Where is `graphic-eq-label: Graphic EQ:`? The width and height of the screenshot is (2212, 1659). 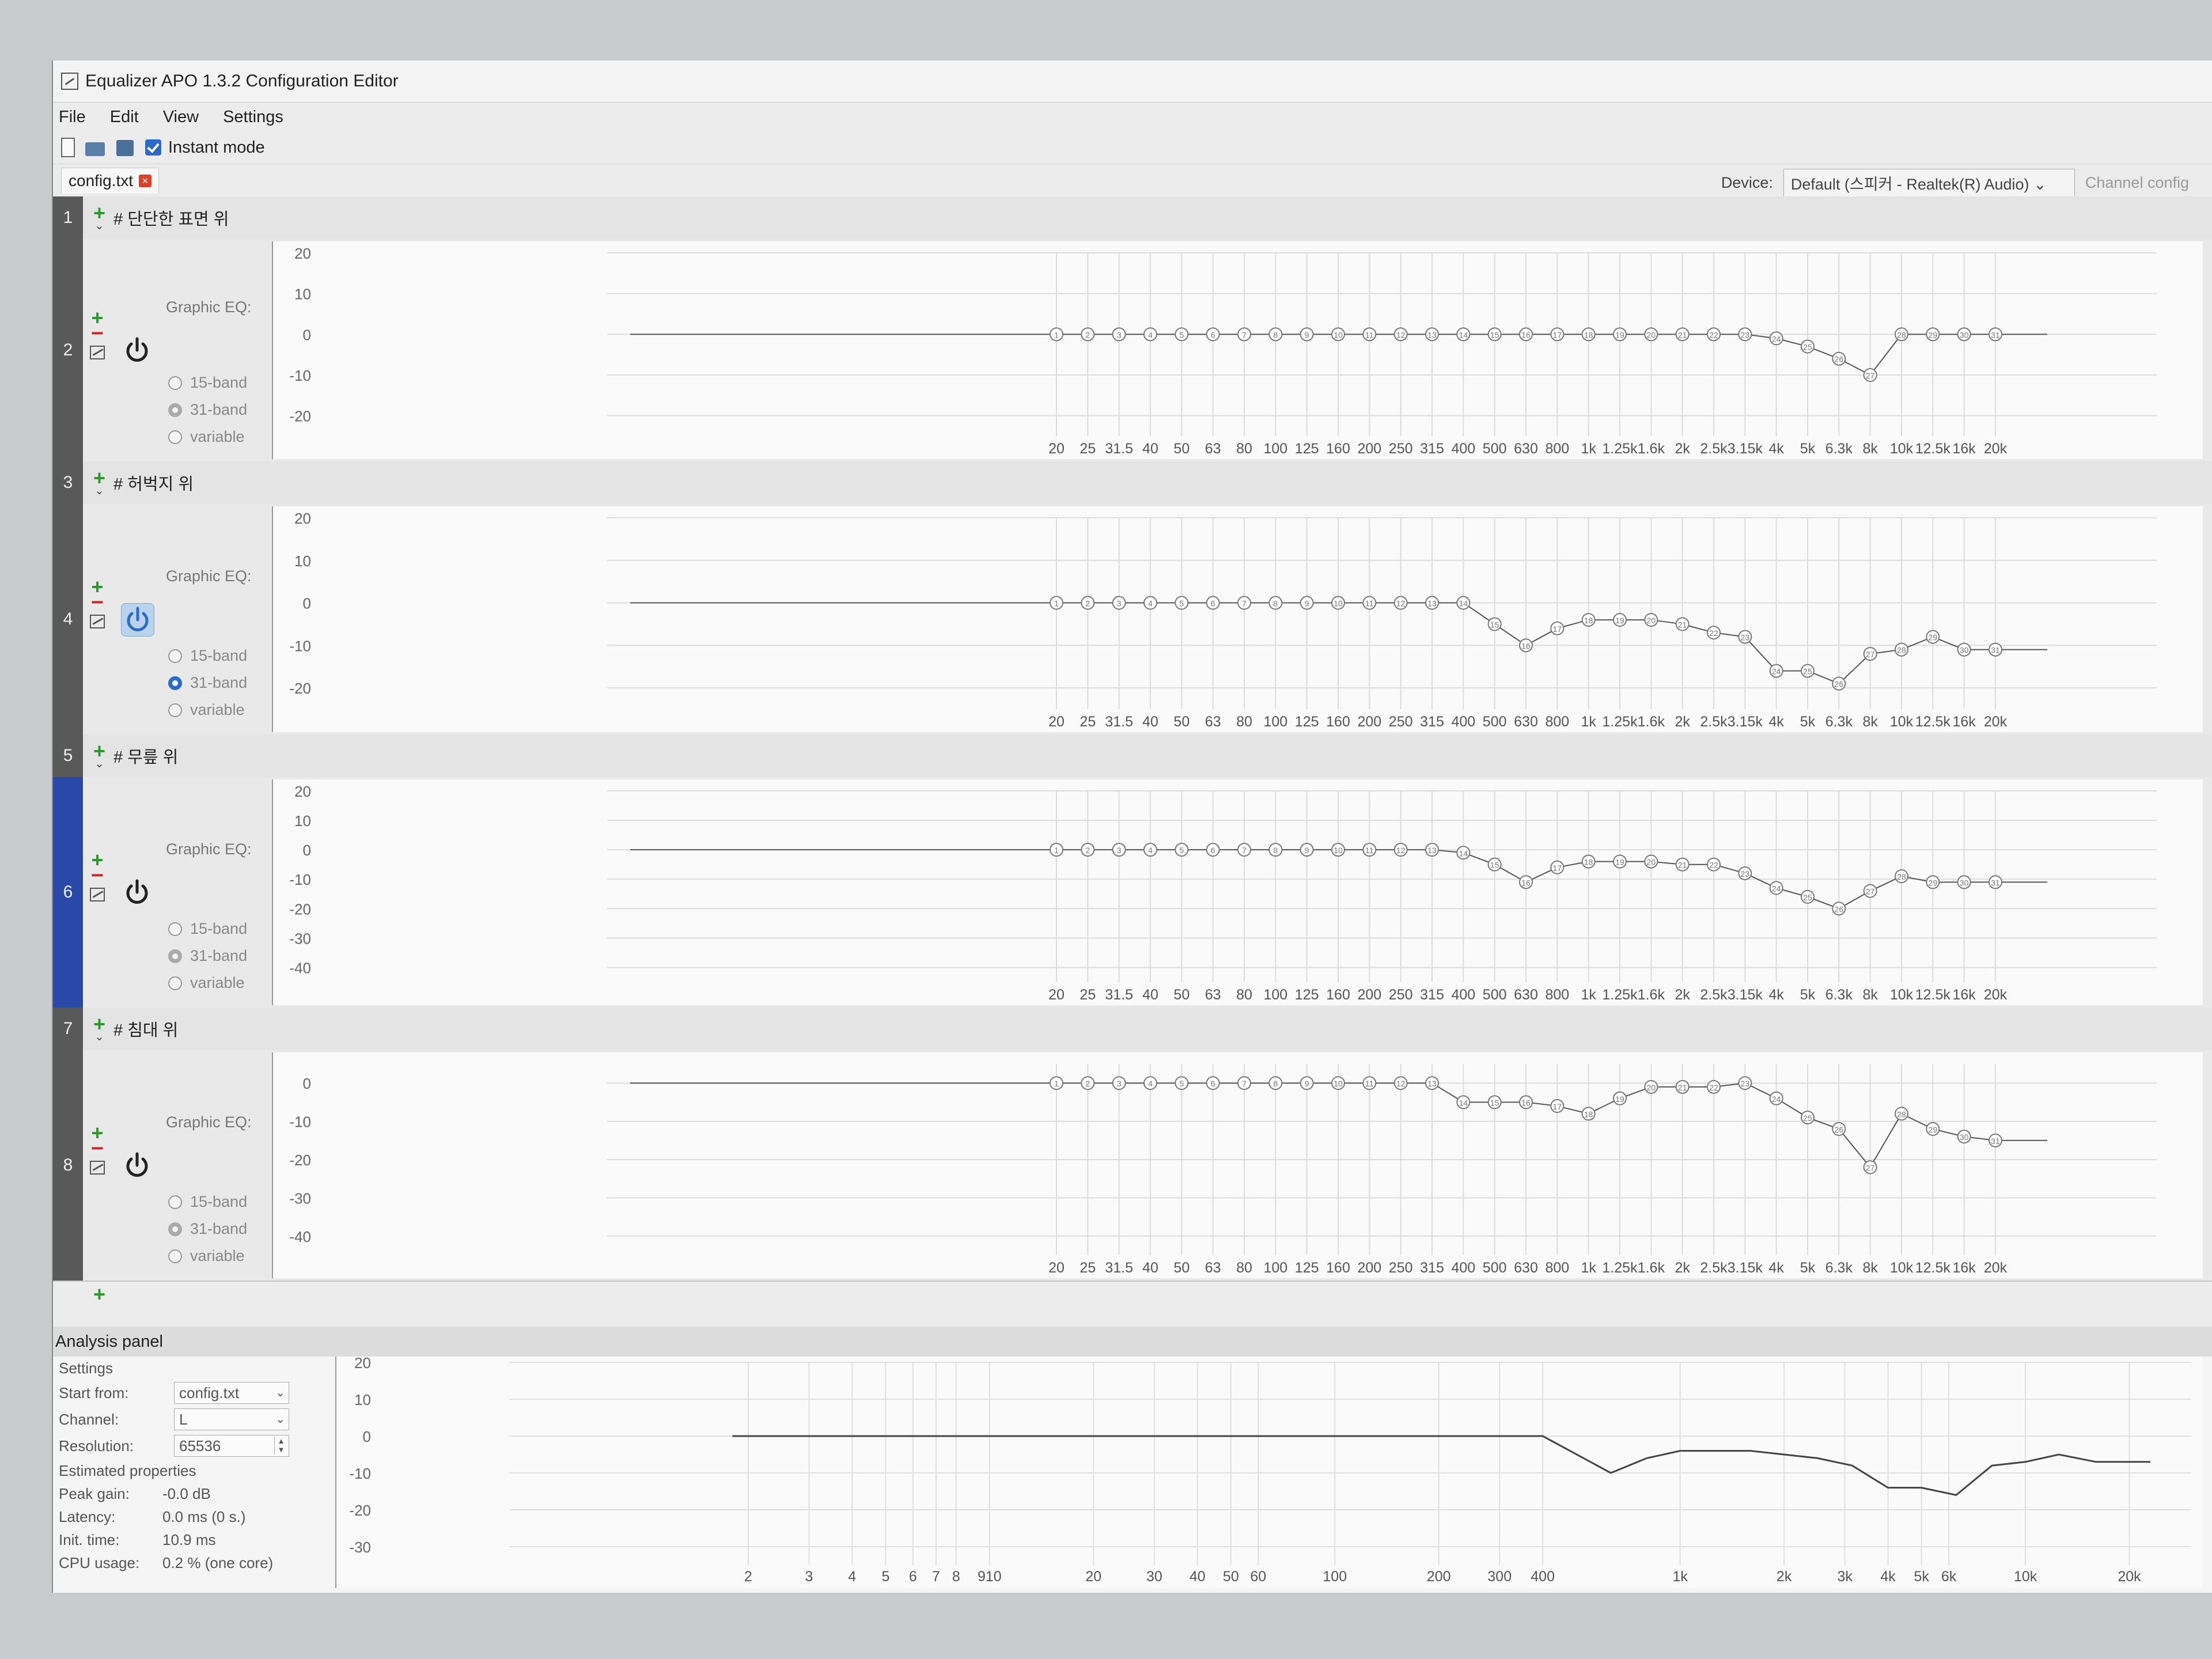
graphic-eq-label: Graphic EQ: is located at coordinates (209, 849).